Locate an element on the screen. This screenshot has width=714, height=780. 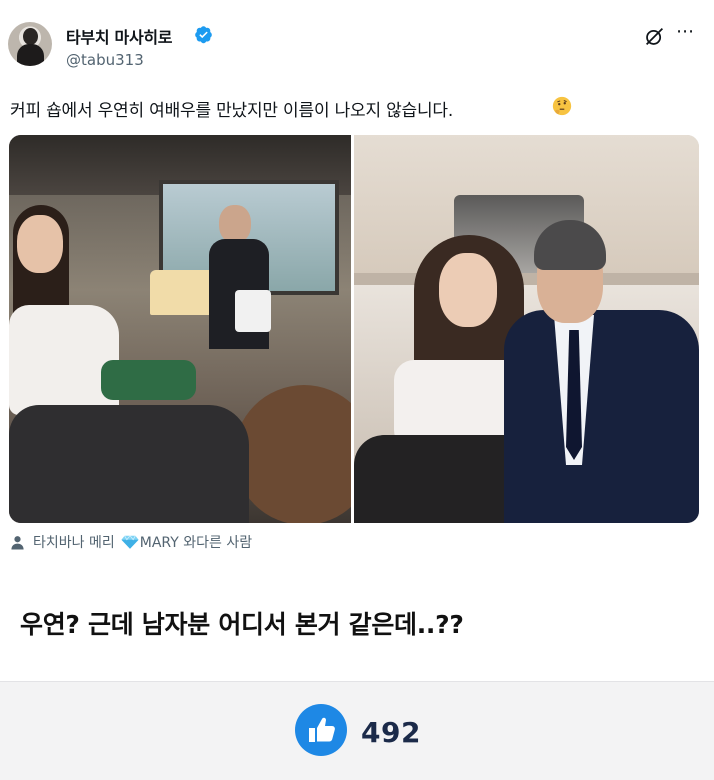
thinking-face-icon is located at coordinates (562, 106).